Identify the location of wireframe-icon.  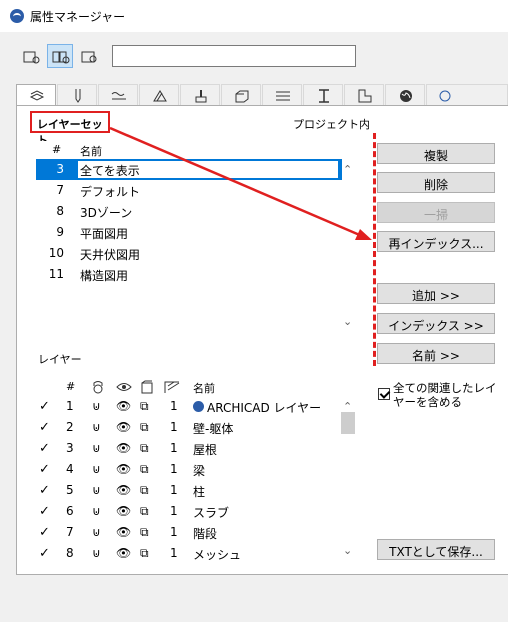
(147, 387).